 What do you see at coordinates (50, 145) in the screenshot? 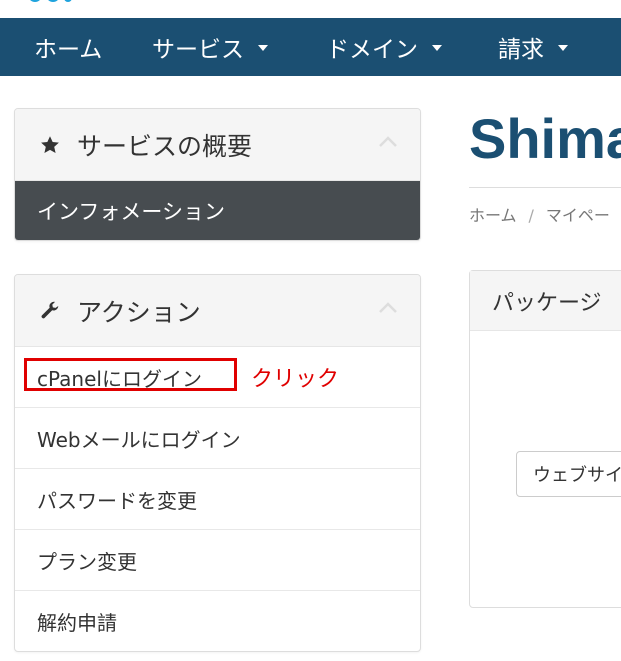
I see `star-icon` at bounding box center [50, 145].